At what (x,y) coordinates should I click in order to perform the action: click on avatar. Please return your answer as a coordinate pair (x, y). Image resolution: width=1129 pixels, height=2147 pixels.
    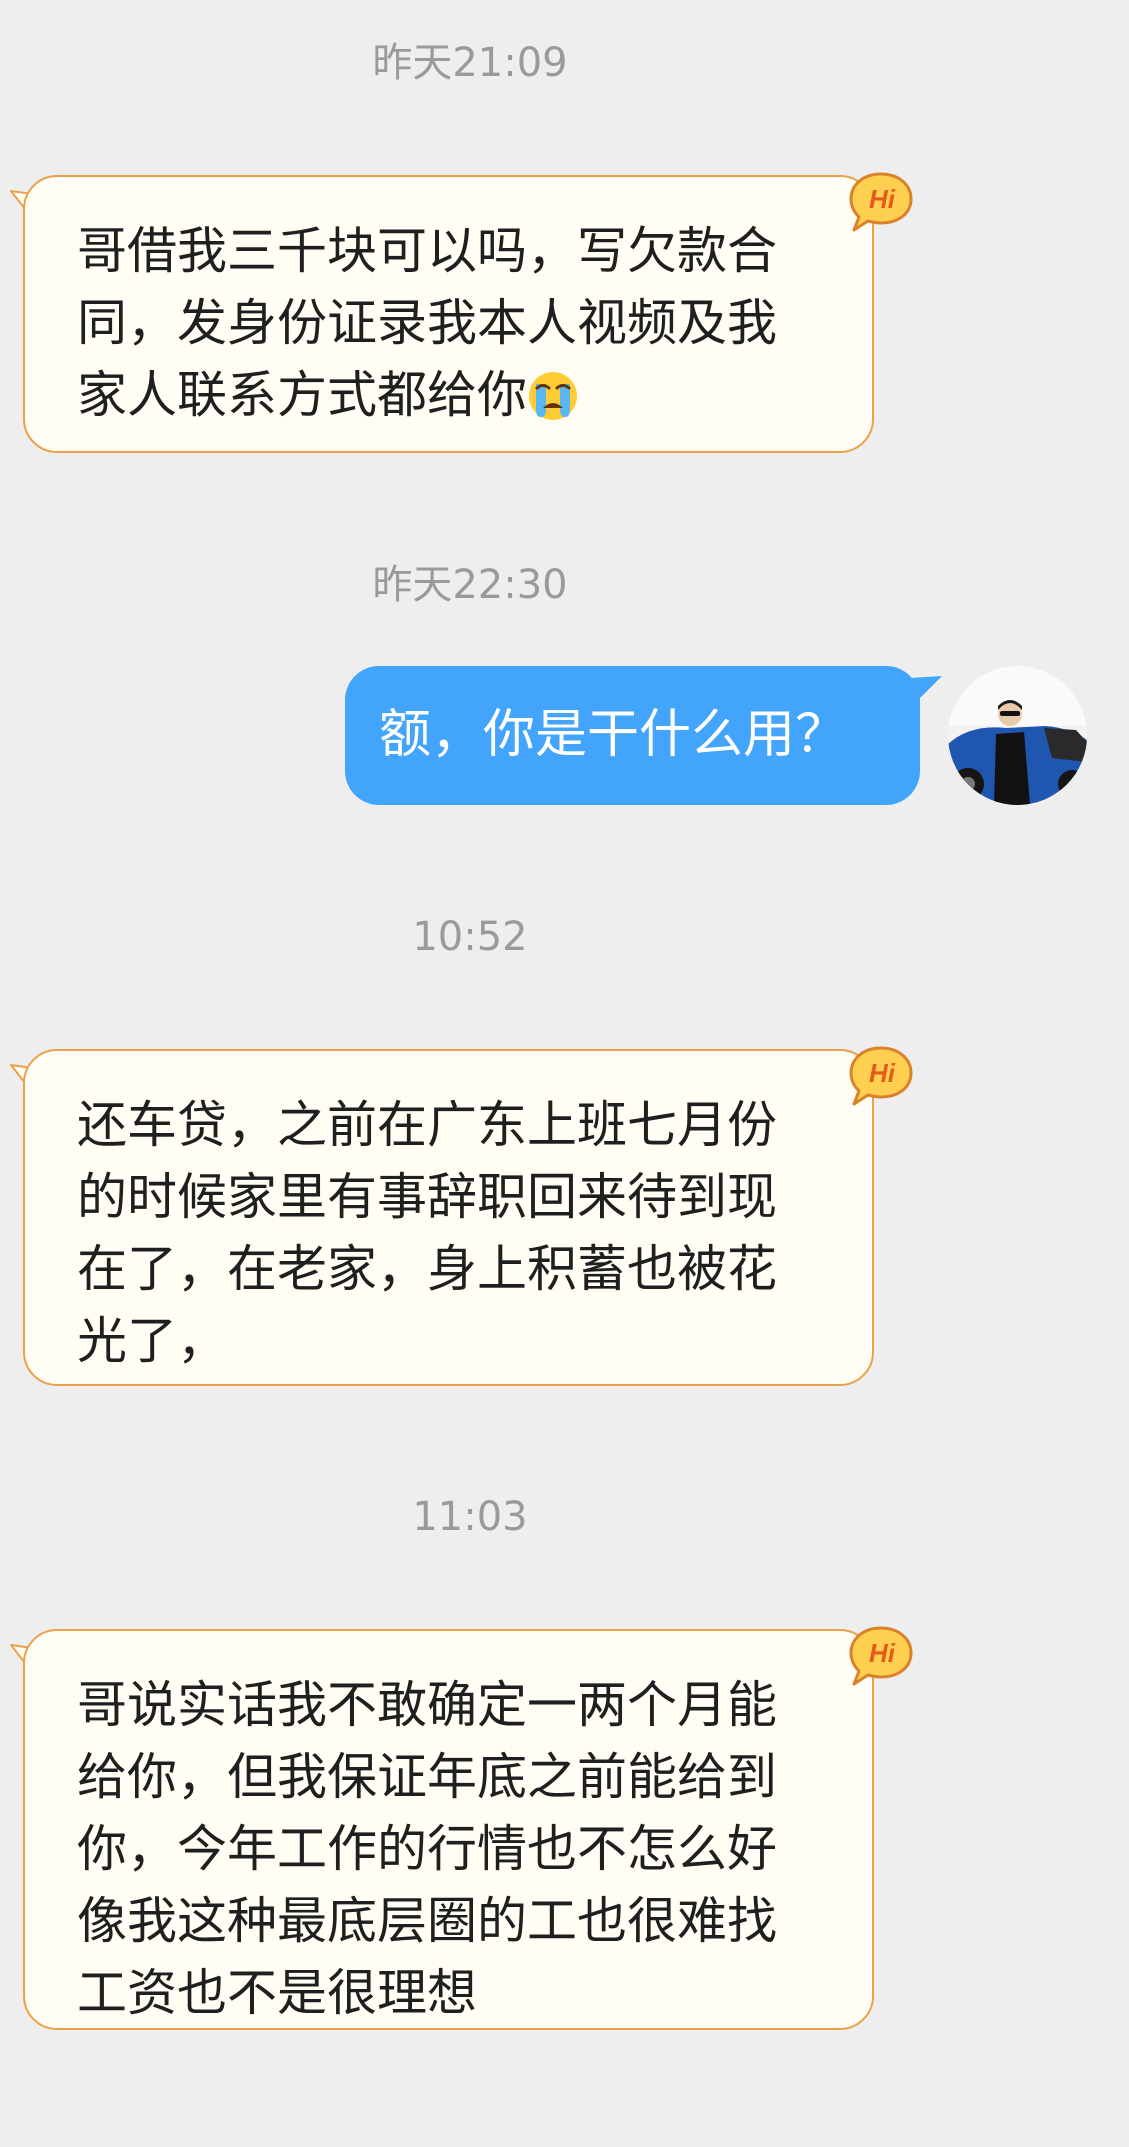
    Looking at the image, I should click on (1017, 735).